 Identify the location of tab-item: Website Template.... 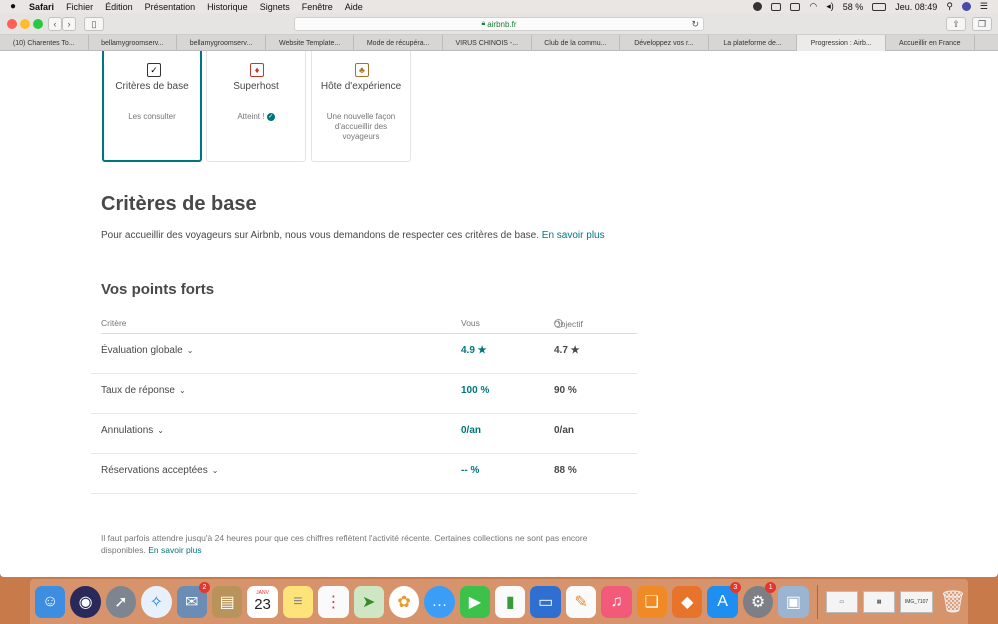
(310, 43).